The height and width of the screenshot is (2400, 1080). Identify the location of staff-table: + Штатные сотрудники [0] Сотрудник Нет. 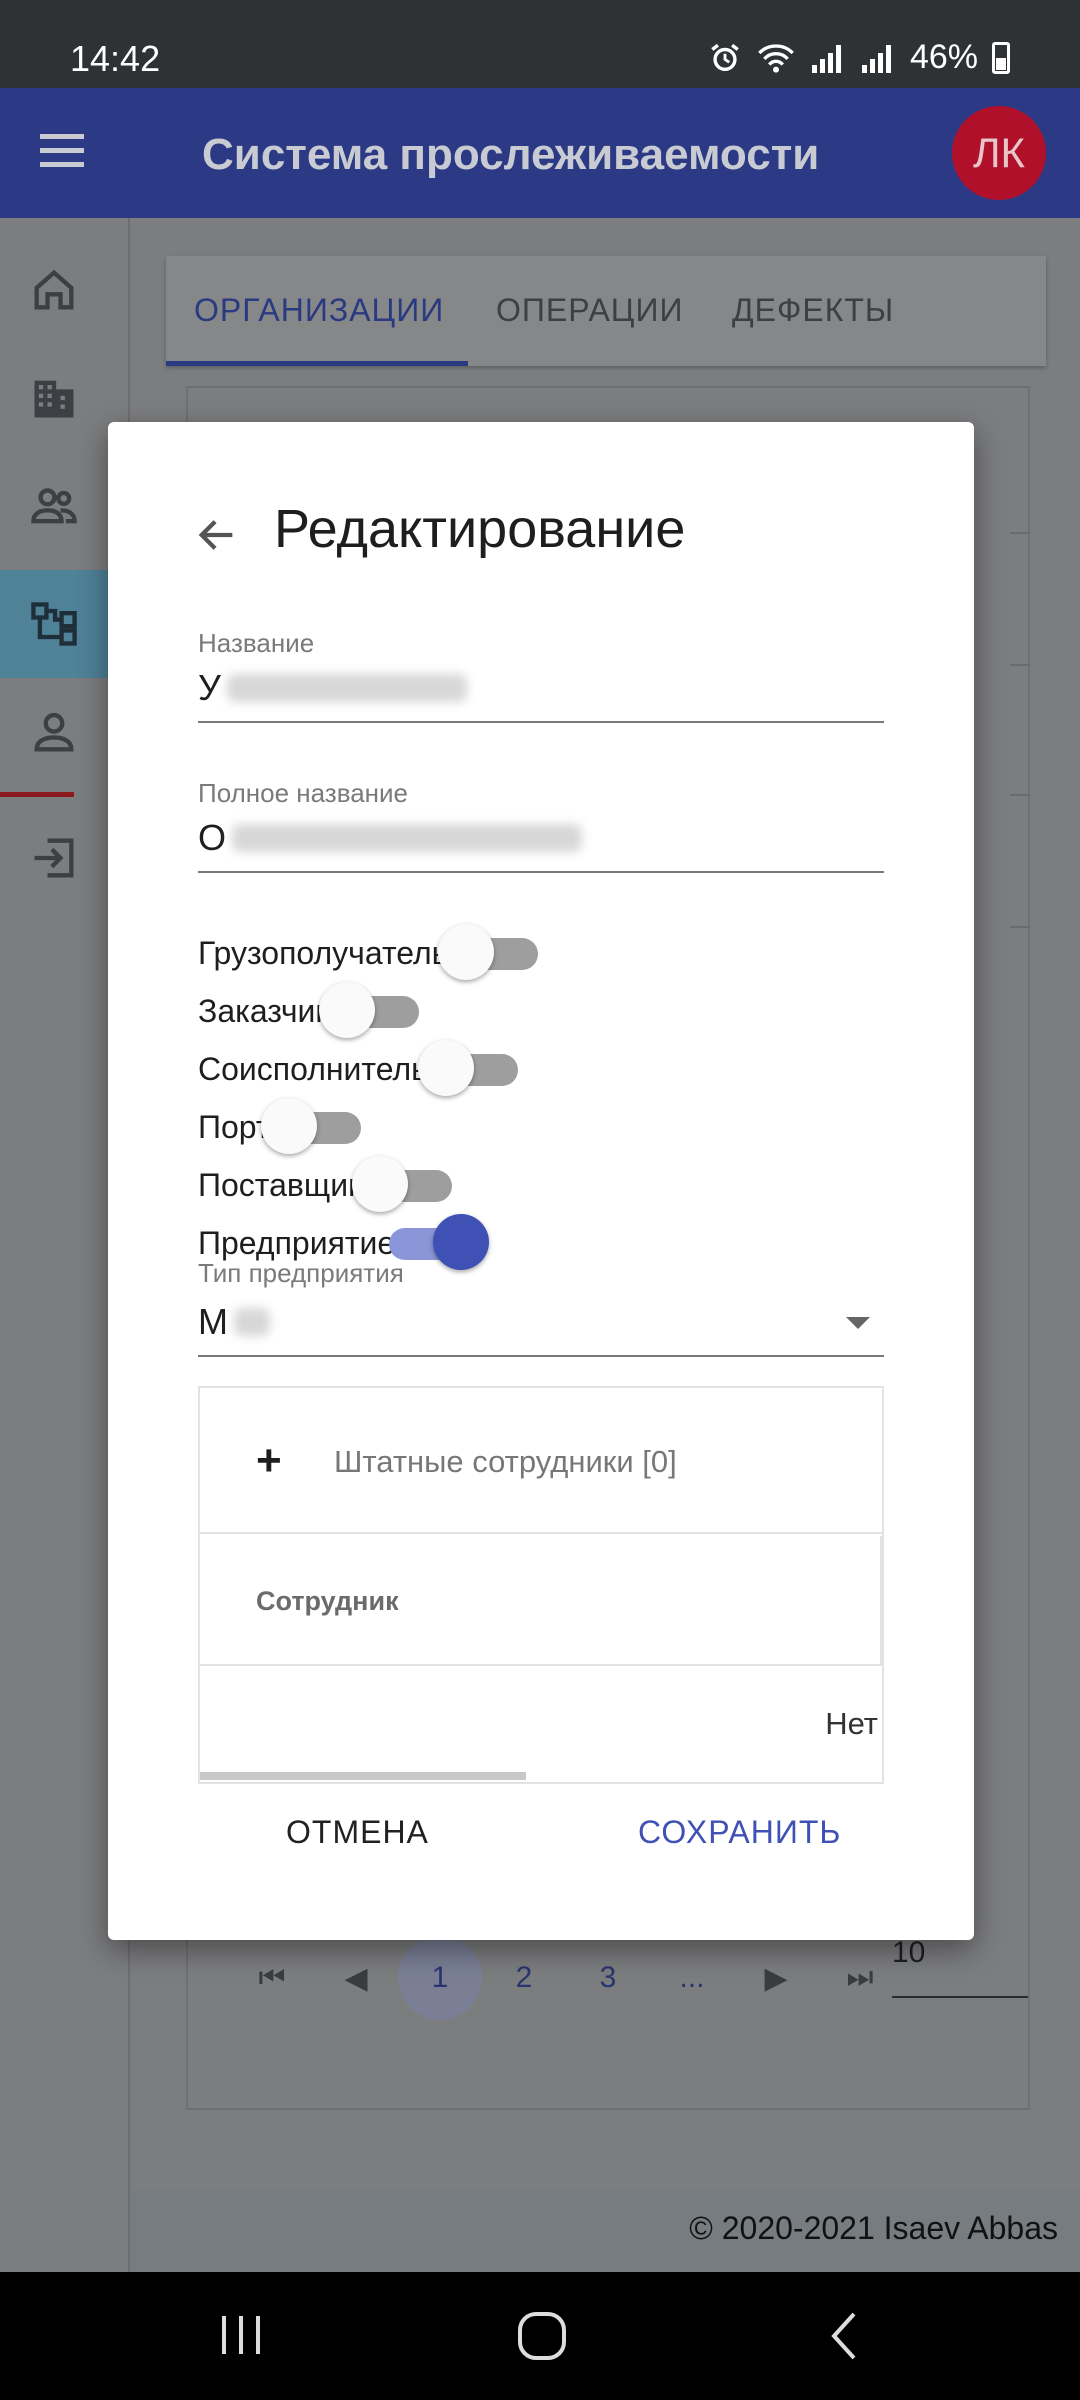
(541, 1585).